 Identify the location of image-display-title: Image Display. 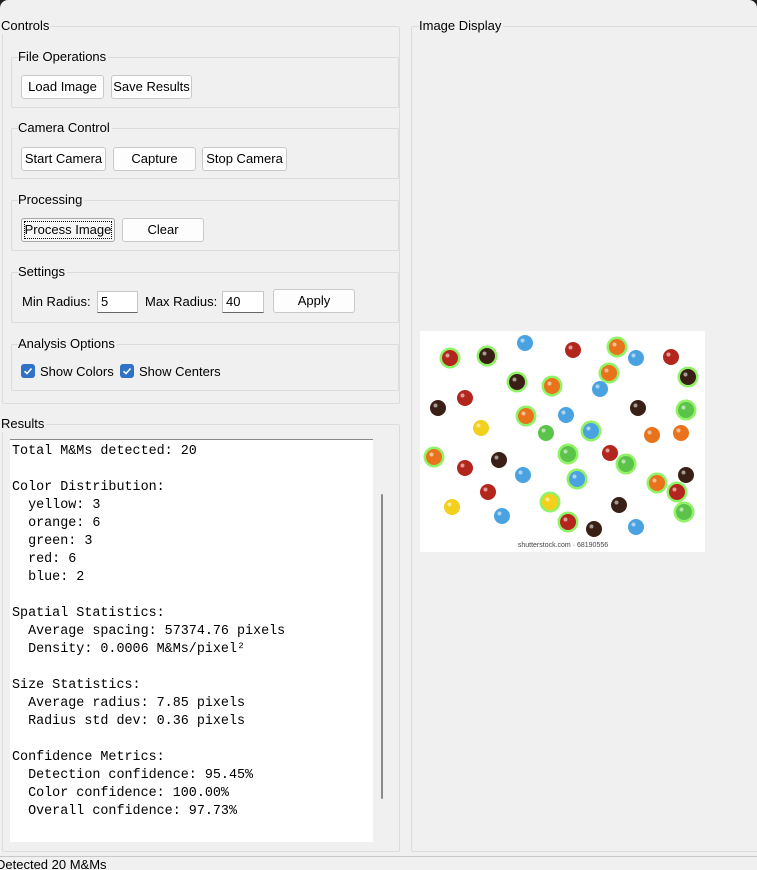
(461, 26).